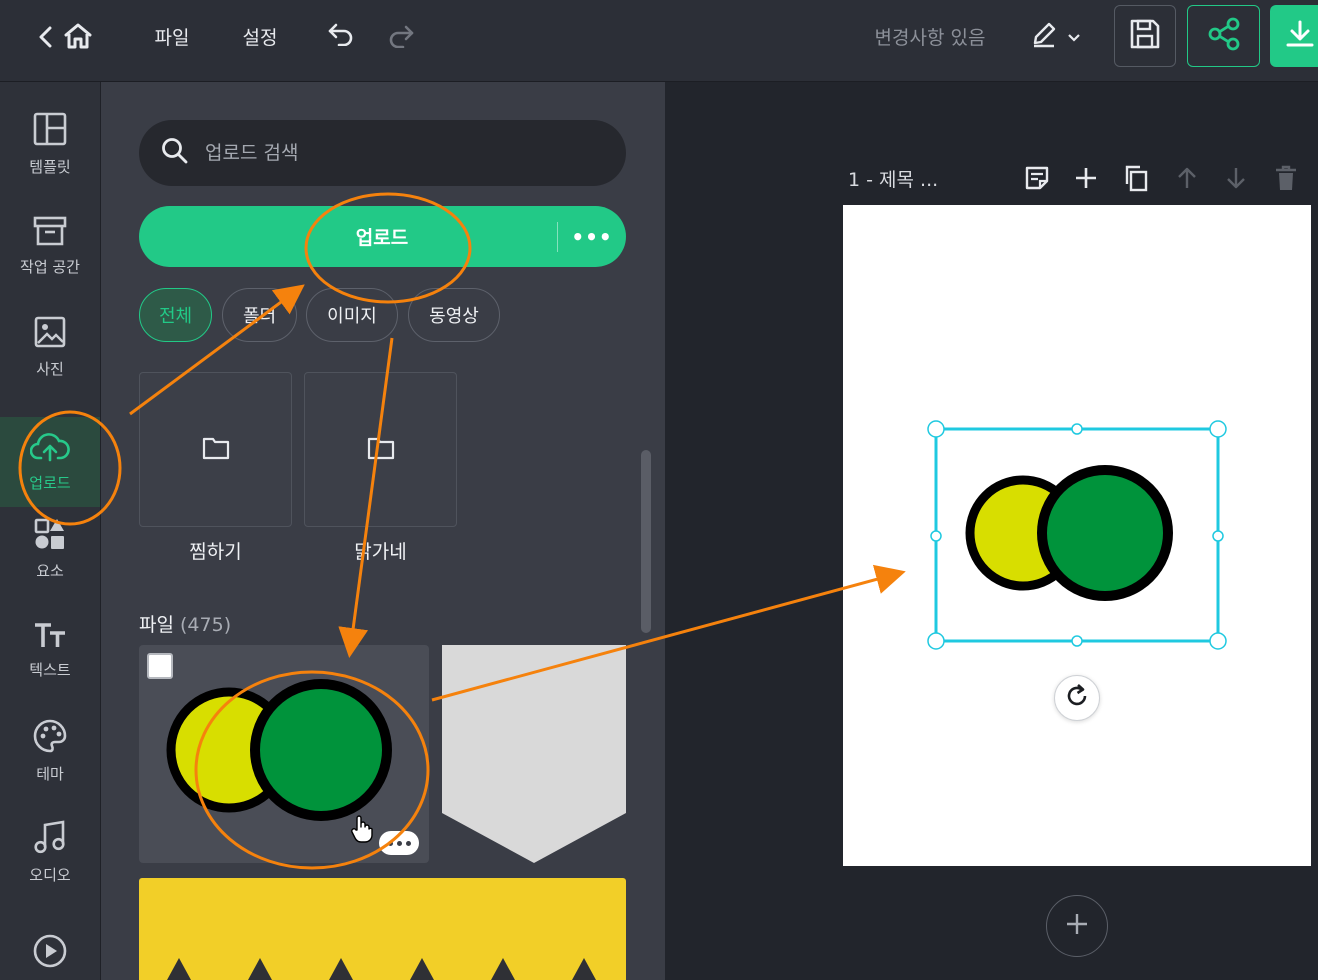 Image resolution: width=1318 pixels, height=980 pixels. Describe the element at coordinates (395, 153) in the screenshot. I see `search-input` at that location.